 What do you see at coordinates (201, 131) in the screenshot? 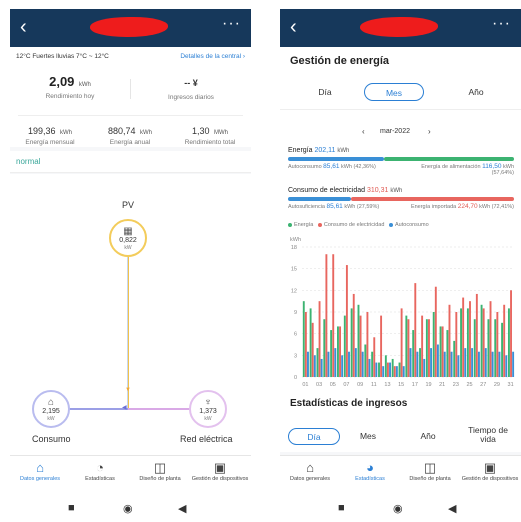
I see `total-value: 1,30` at bounding box center [201, 131].